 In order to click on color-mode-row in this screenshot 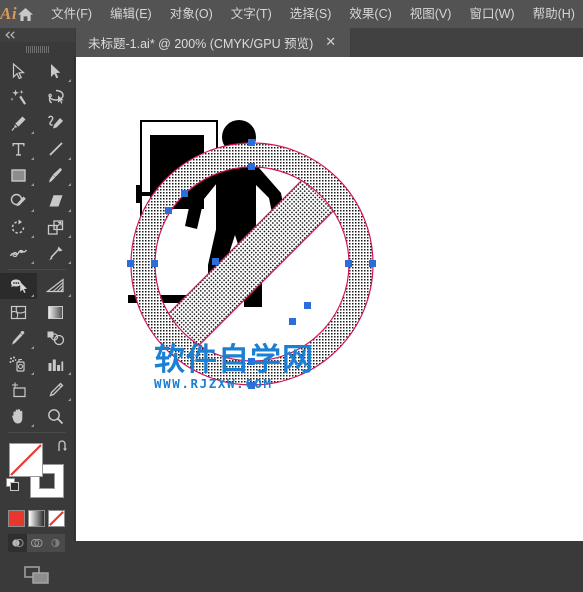, I will do `click(37, 516)`.